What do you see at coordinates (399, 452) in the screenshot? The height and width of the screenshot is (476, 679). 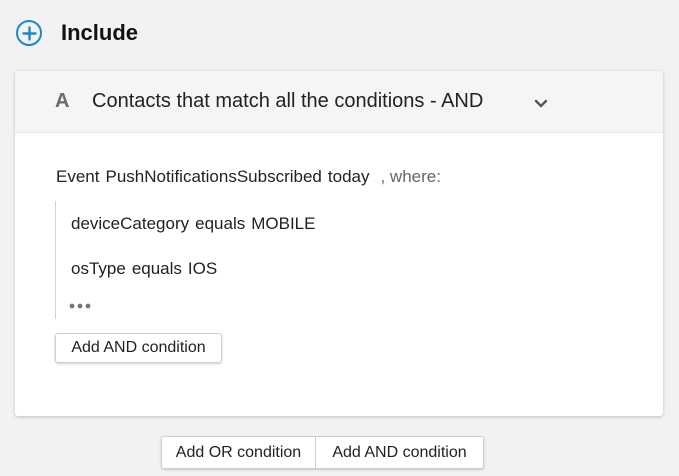 I see `add-and-group-button: Add AND condition` at bounding box center [399, 452].